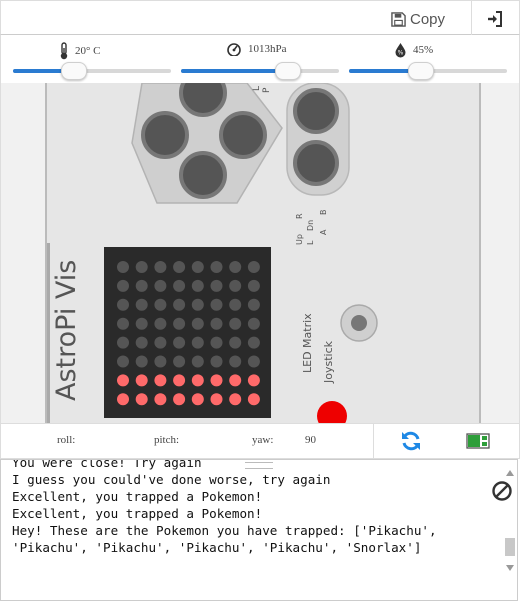  I want to click on board-title: AstroPi Vis, so click(66, 330).